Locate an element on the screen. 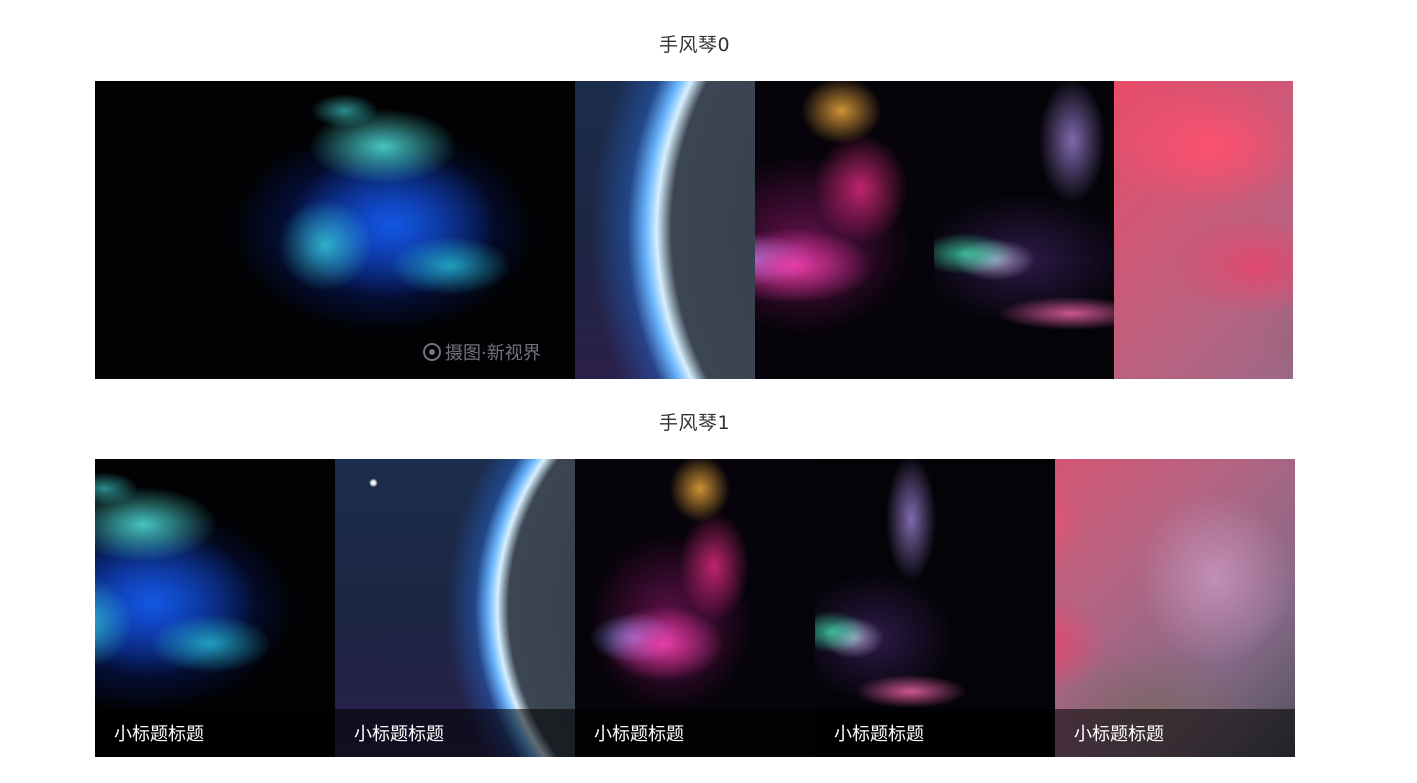 The image size is (1417, 783). accordion-1-panel-3: 小标题标题 is located at coordinates (695, 608).